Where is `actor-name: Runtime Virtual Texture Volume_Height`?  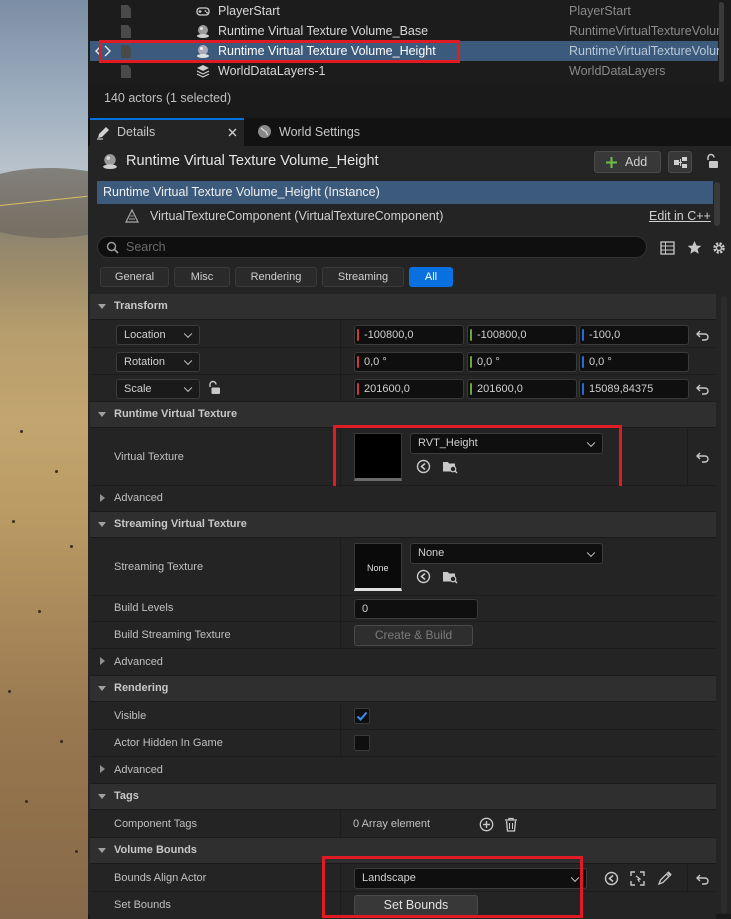 actor-name: Runtime Virtual Texture Volume_Height is located at coordinates (252, 161).